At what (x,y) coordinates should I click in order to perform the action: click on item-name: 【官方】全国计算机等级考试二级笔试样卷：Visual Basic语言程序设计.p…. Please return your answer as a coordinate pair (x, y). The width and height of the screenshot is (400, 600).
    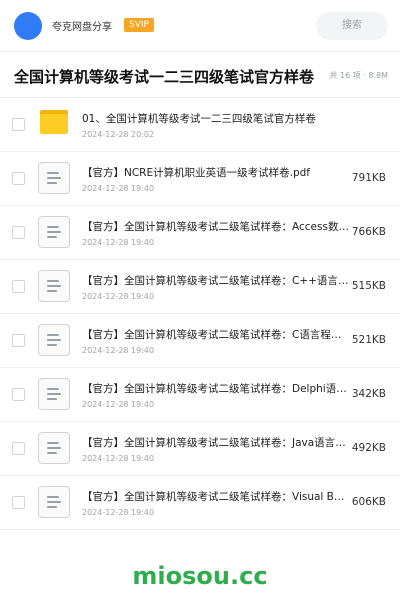
    Looking at the image, I should click on (216, 496).